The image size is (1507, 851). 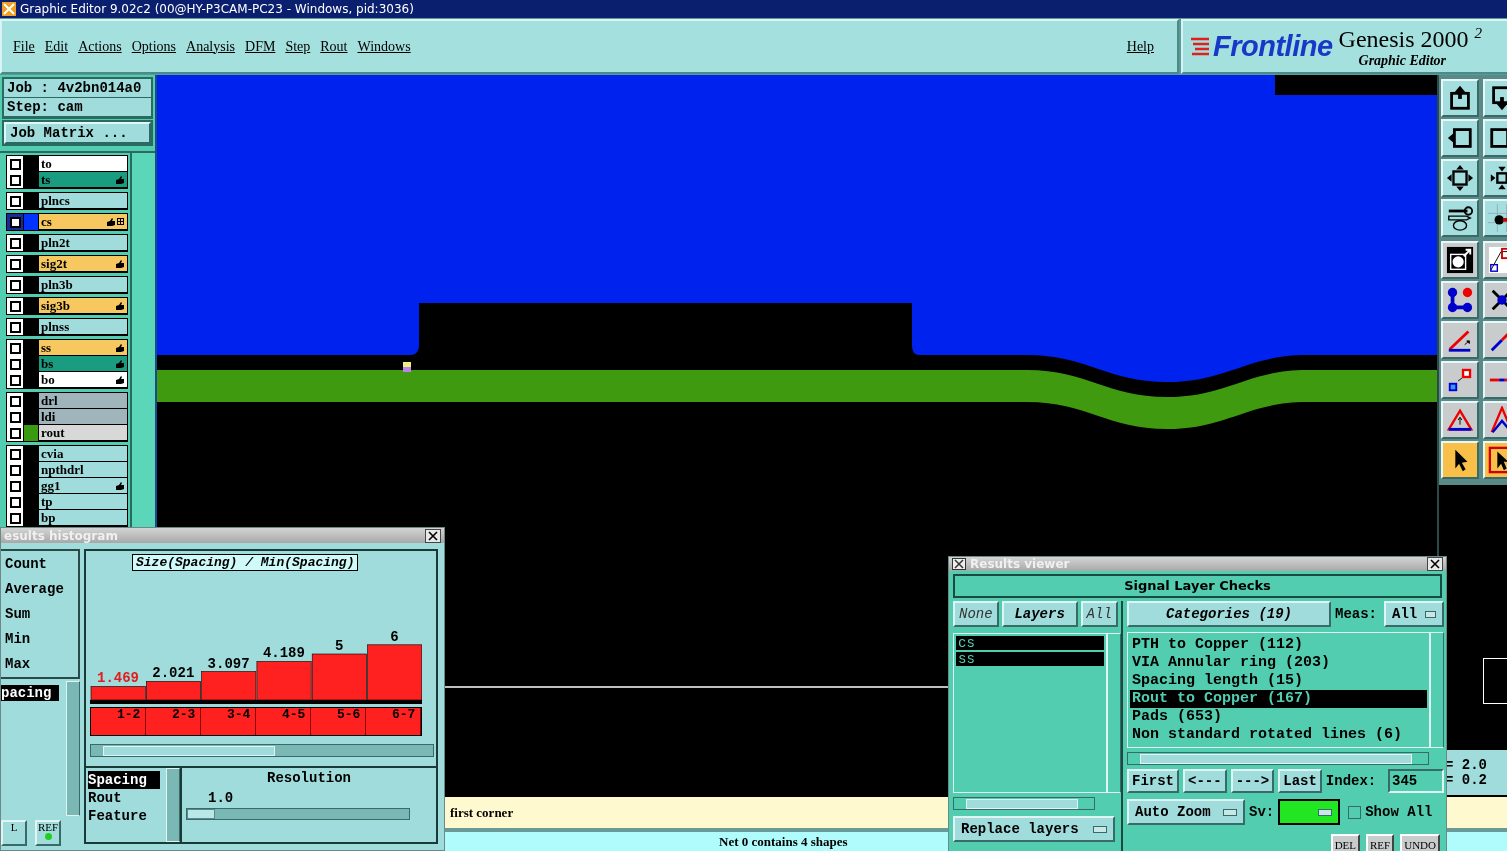 What do you see at coordinates (124, 798) in the screenshot?
I see `list-item: Rout` at bounding box center [124, 798].